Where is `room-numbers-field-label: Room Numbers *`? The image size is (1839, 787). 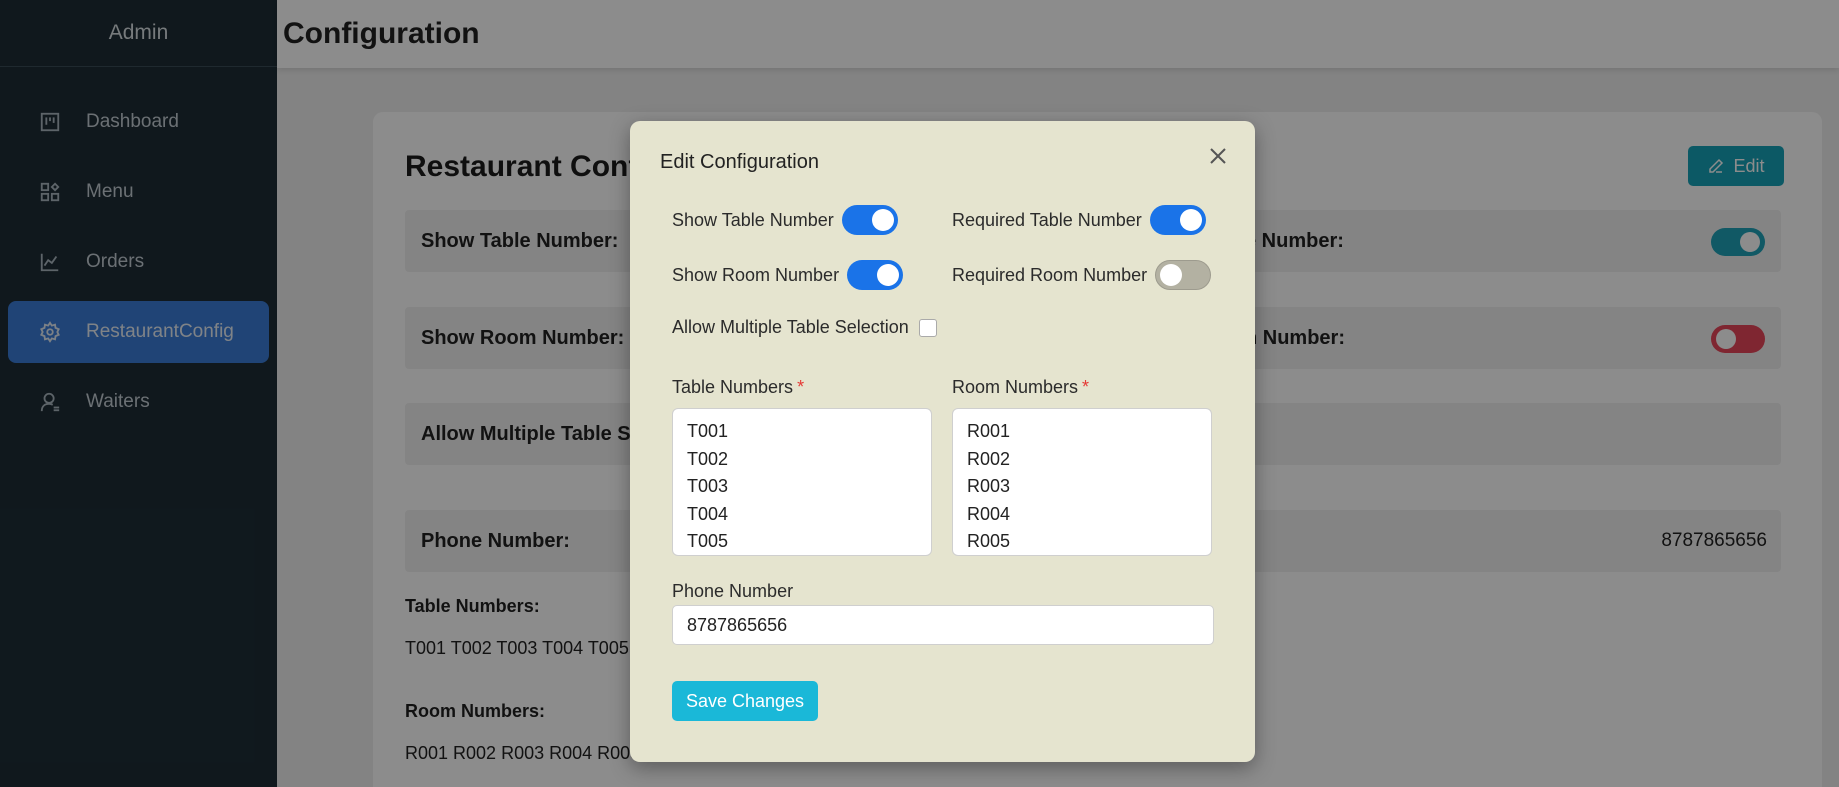
room-numbers-field-label: Room Numbers * is located at coordinates (1020, 387).